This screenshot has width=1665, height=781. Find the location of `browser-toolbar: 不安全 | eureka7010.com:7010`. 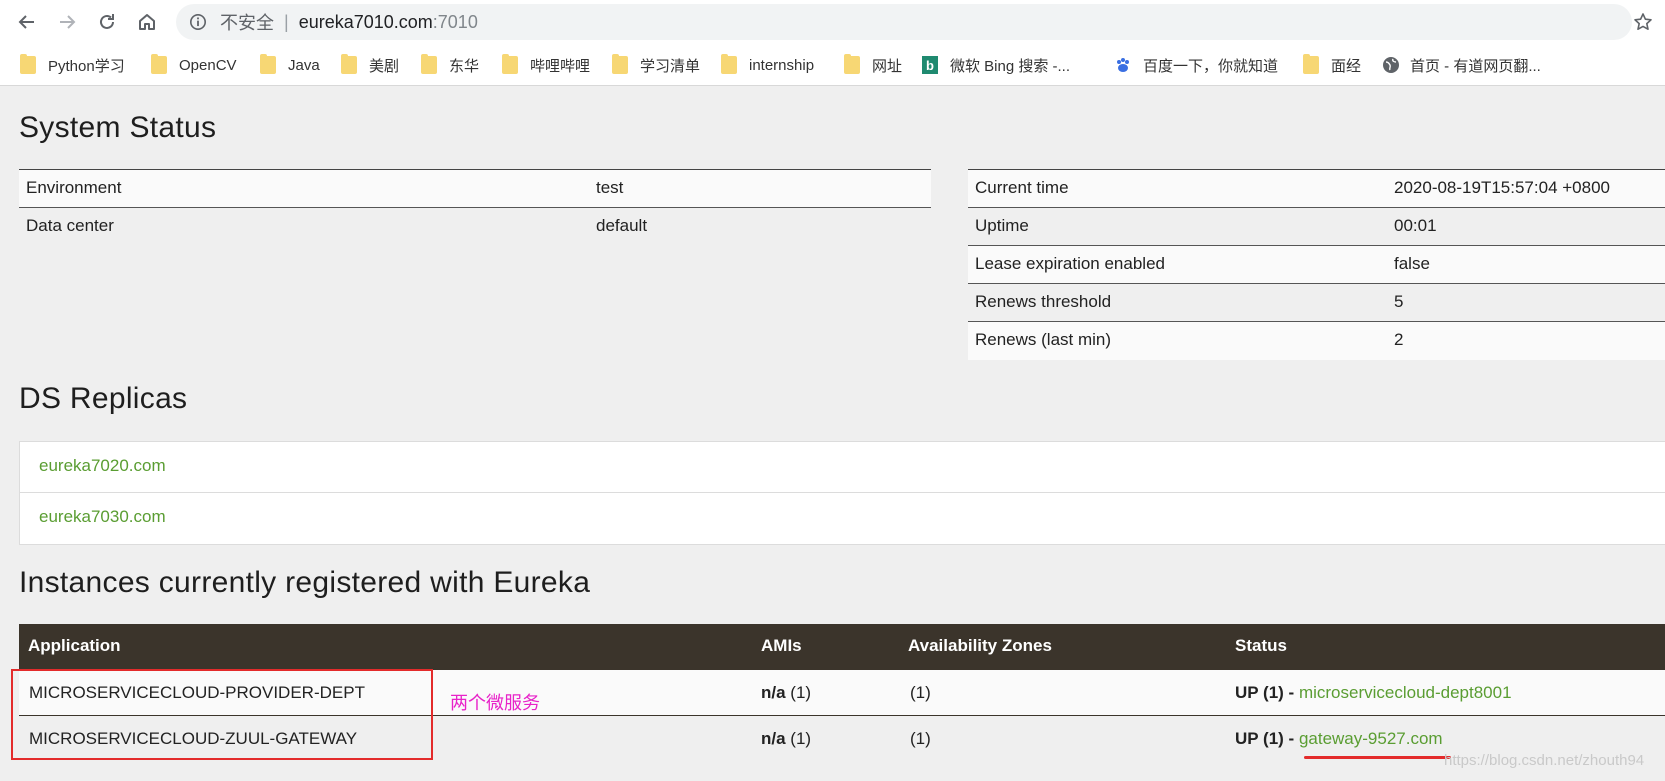

browser-toolbar: 不安全 | eureka7010.com:7010 is located at coordinates (832, 22).